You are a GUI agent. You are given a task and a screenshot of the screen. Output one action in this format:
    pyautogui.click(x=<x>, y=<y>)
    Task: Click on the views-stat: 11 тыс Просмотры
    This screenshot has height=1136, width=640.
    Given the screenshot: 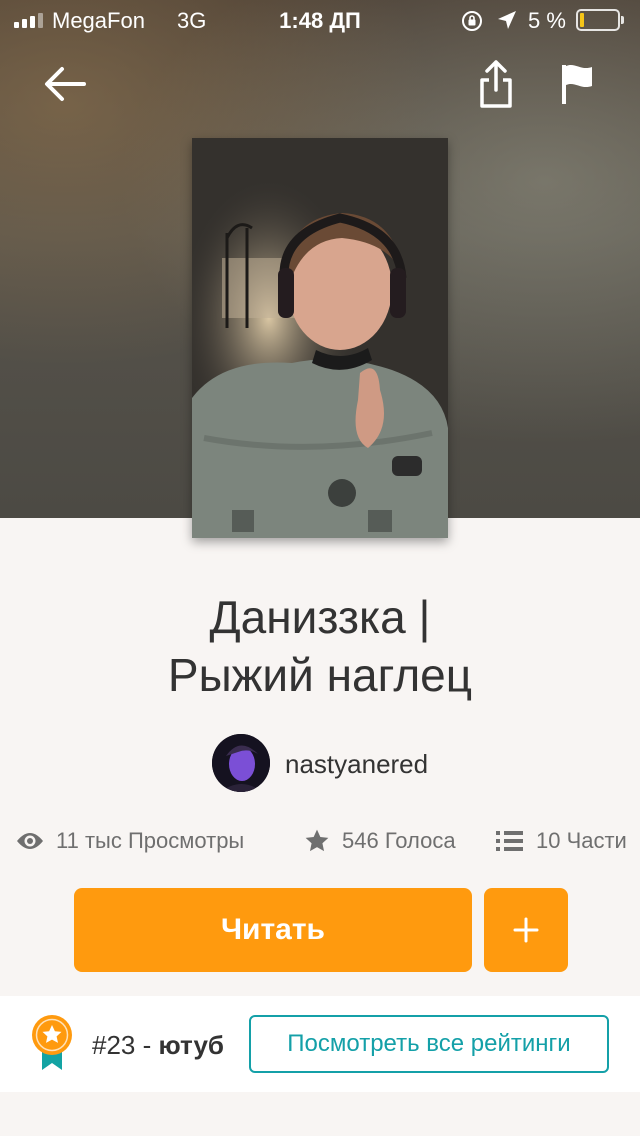 What is the action you would take?
    pyautogui.click(x=130, y=841)
    